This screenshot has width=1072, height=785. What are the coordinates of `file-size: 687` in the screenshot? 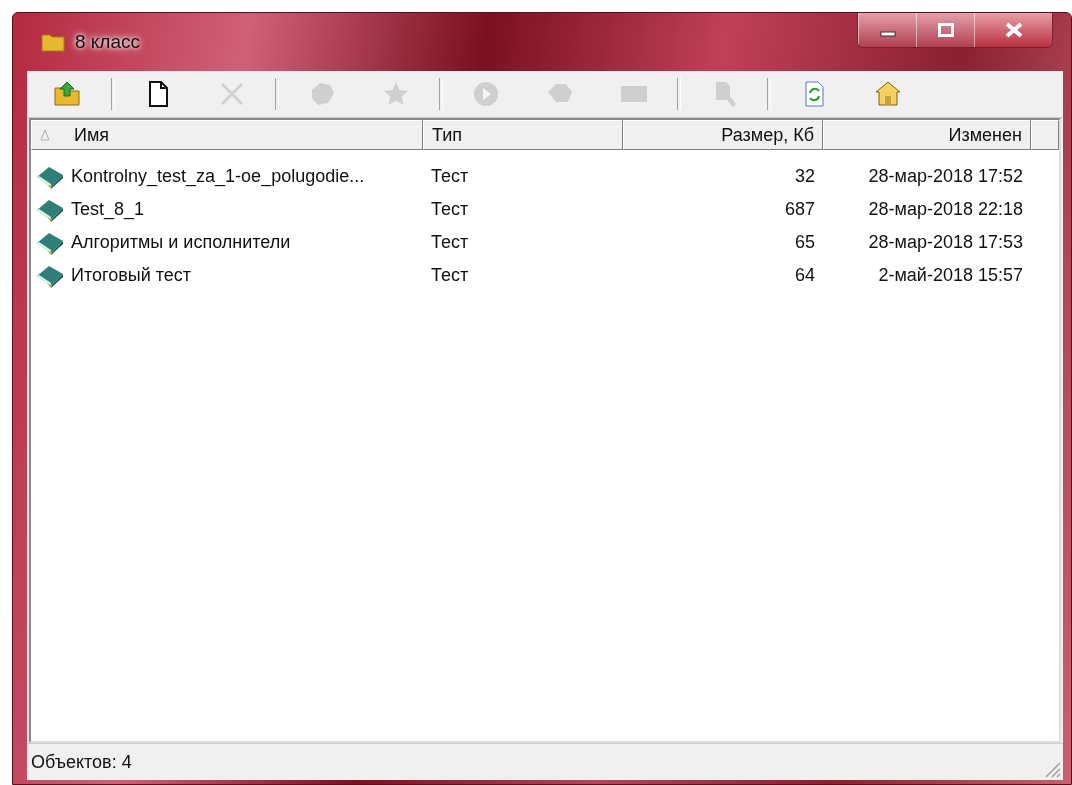 It's located at (799, 209).